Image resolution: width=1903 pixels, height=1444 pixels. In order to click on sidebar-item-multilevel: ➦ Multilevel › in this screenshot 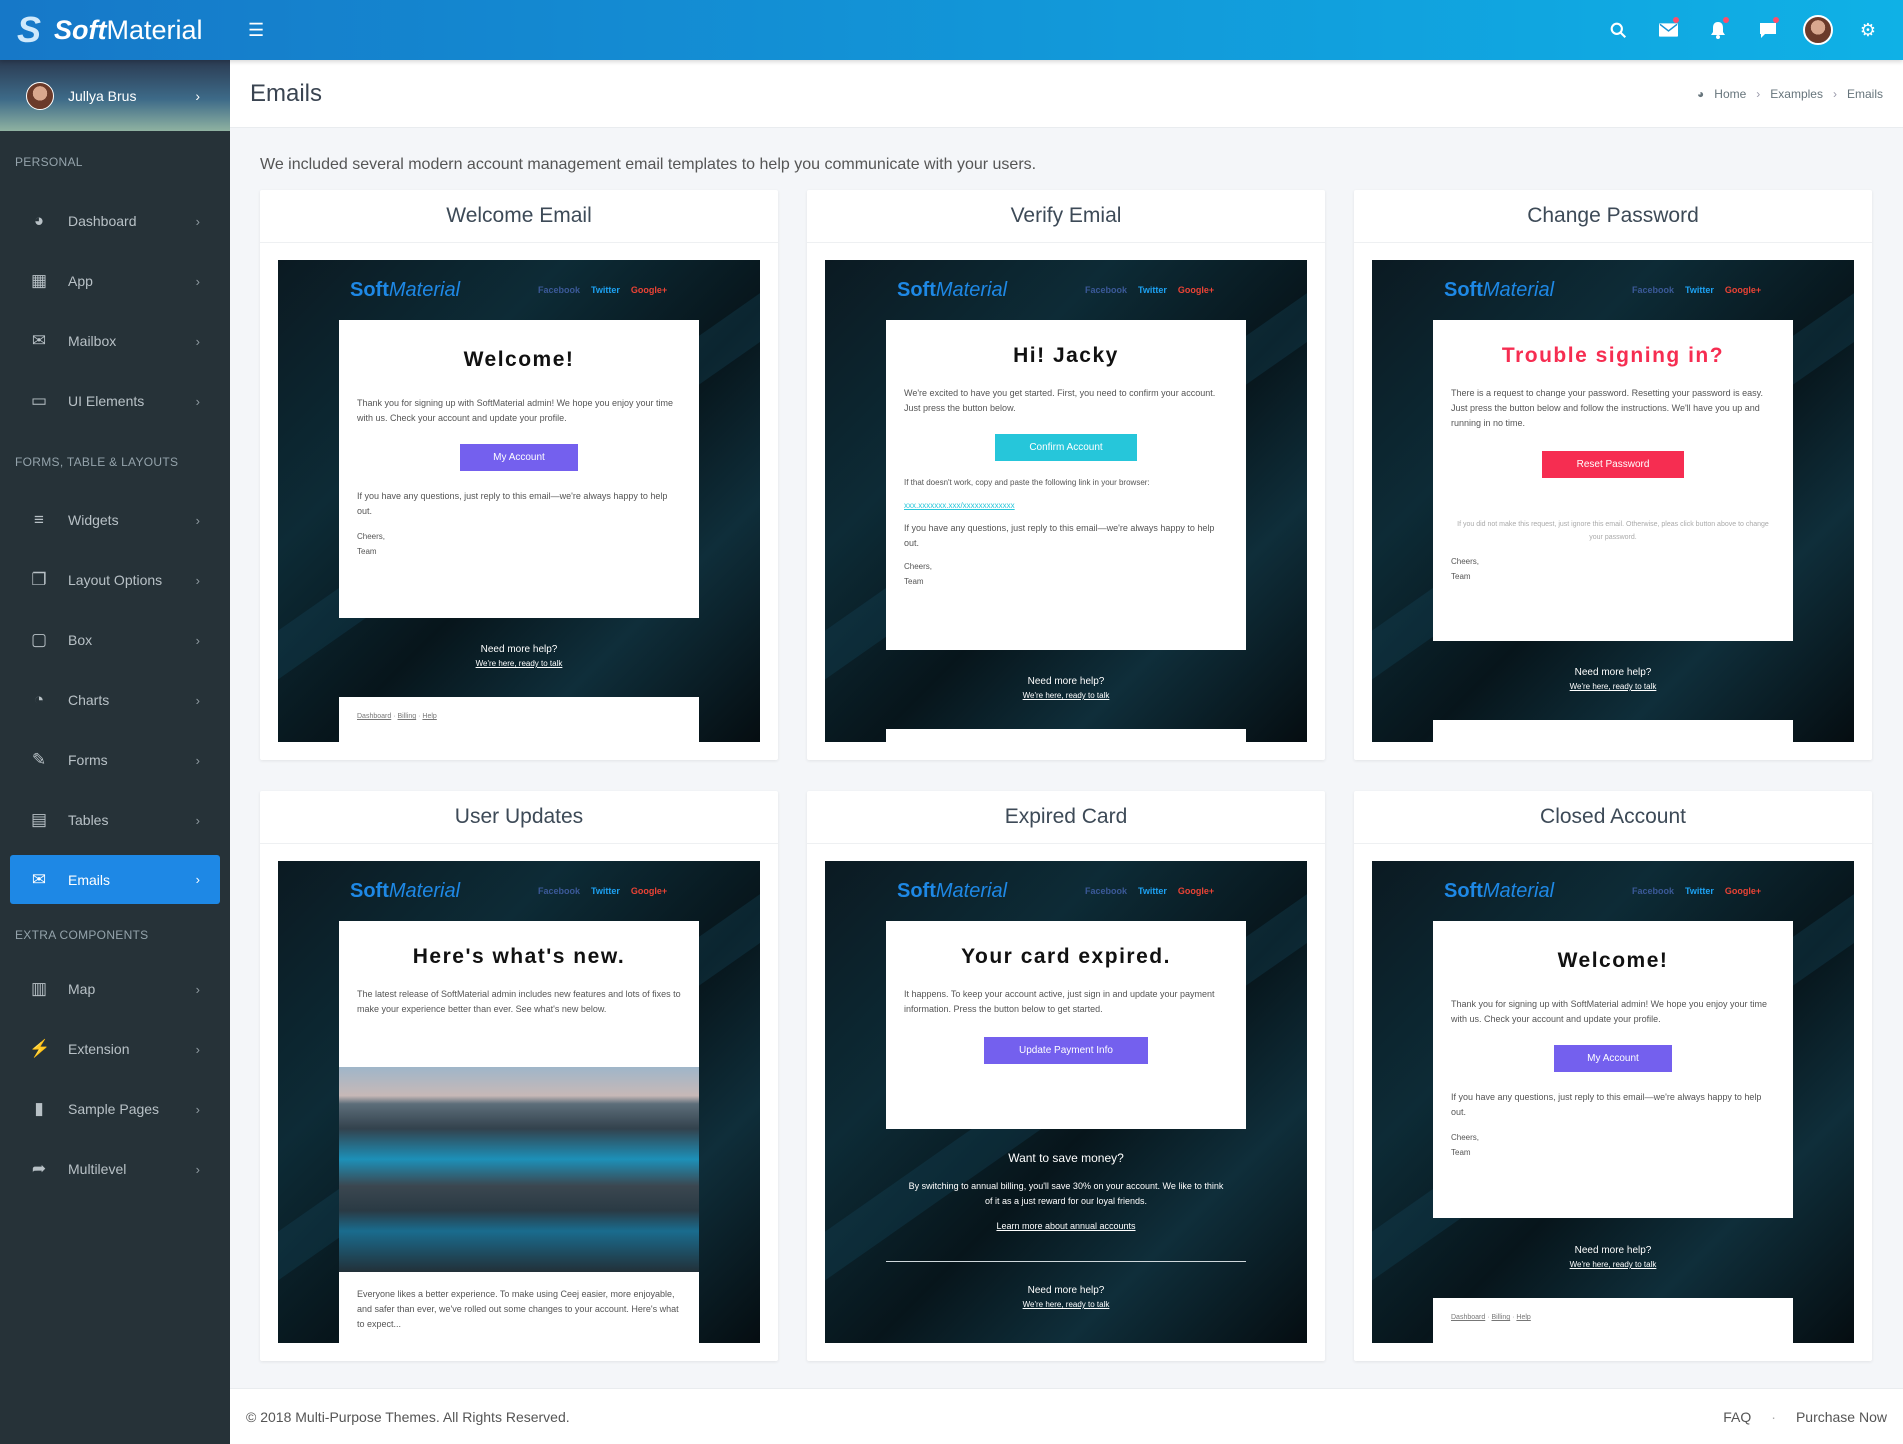, I will do `click(115, 1169)`.